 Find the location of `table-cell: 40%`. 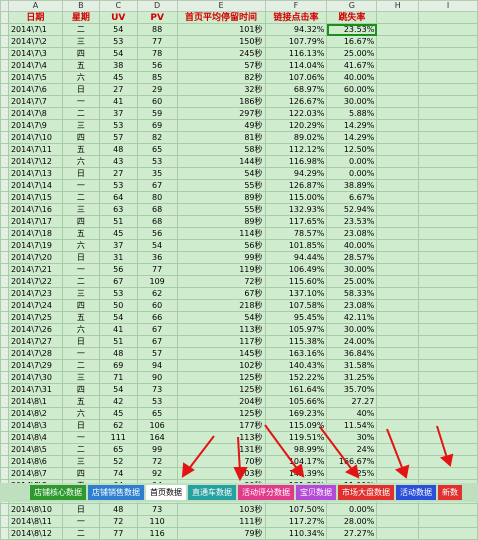

table-cell: 40% is located at coordinates (352, 413).